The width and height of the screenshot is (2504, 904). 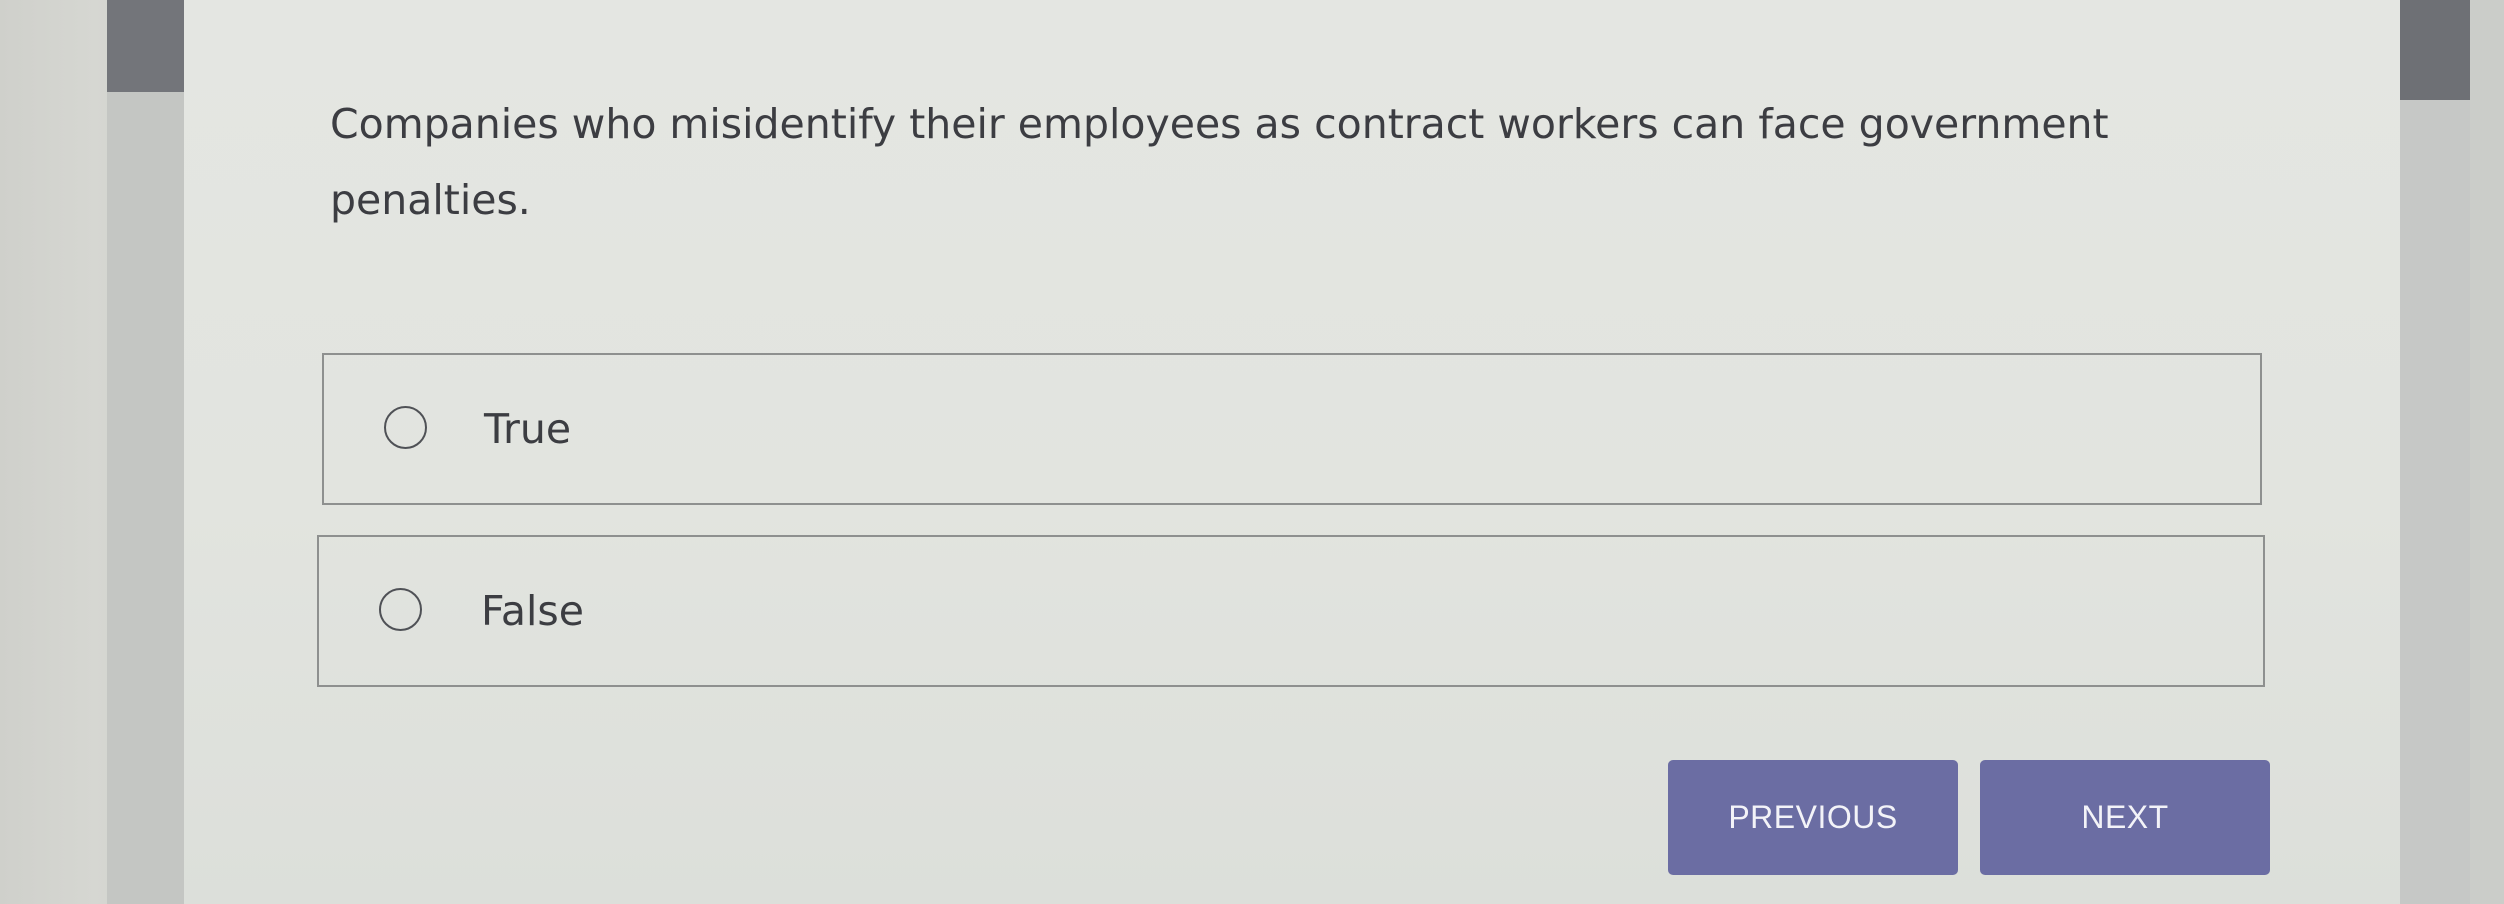 What do you see at coordinates (528, 429) in the screenshot?
I see `answer-option-label: True` at bounding box center [528, 429].